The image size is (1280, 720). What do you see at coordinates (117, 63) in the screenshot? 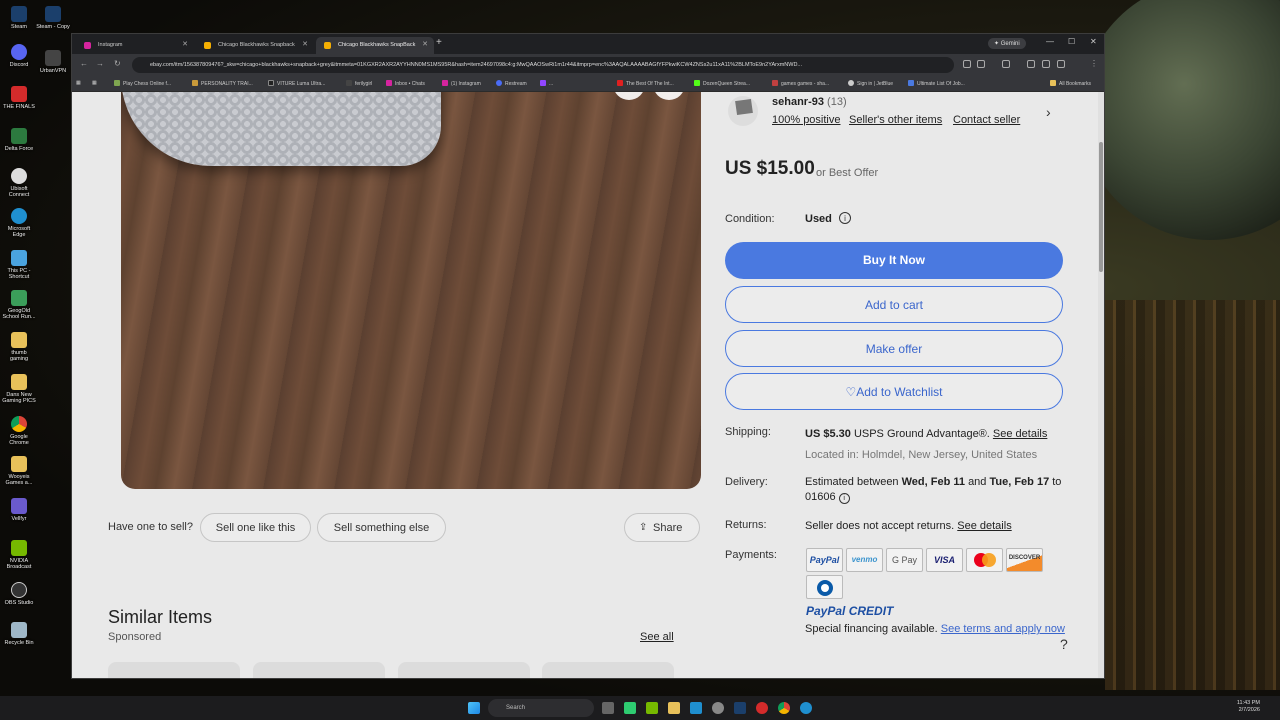
I see `reload-button: ↻` at bounding box center [117, 63].